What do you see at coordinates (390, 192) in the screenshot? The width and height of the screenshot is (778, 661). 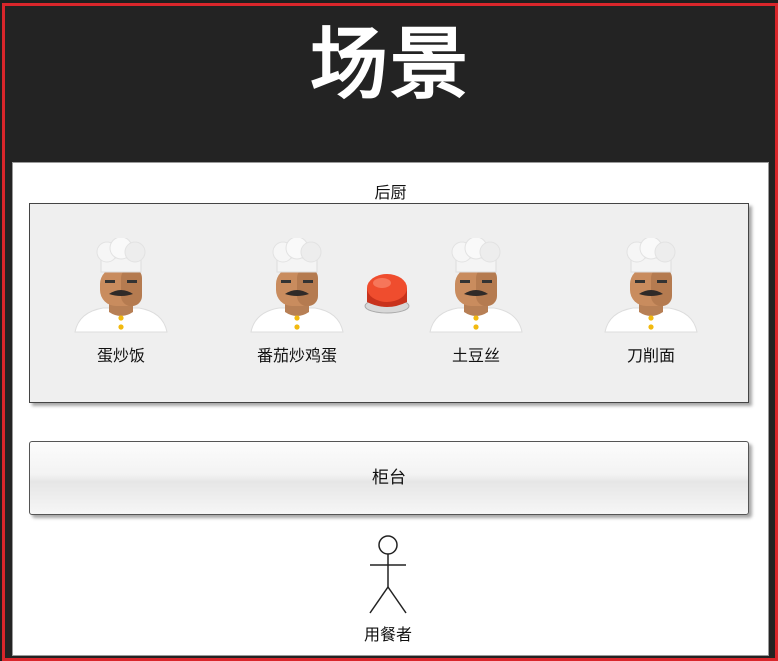 I see `kitchen-label: 后厨` at bounding box center [390, 192].